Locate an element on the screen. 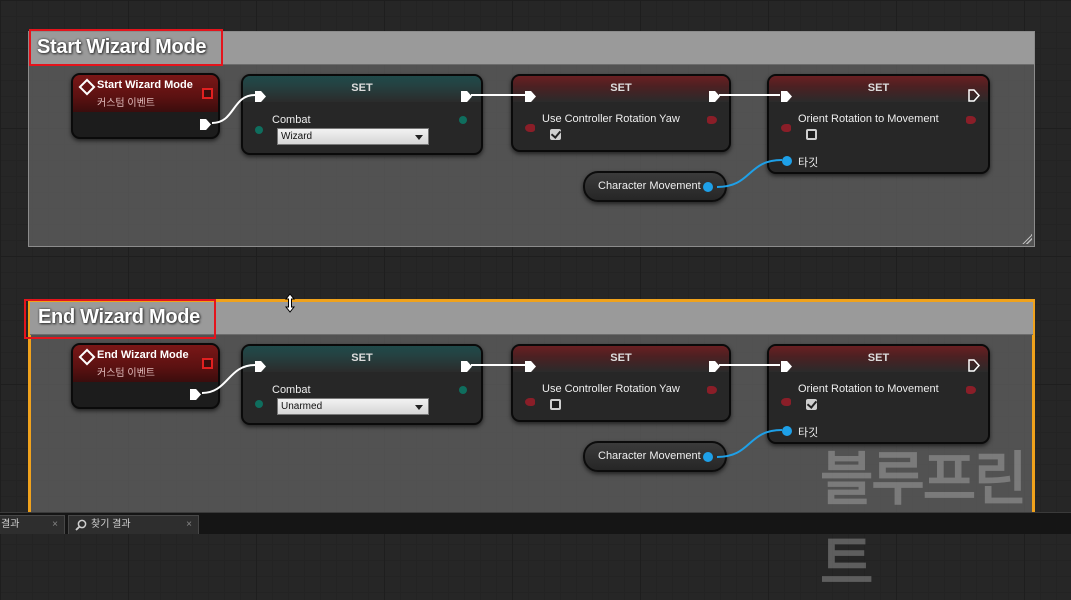 Image resolution: width=1071 pixels, height=600 pixels. combat-enum-select: Unarmed is located at coordinates (353, 406).